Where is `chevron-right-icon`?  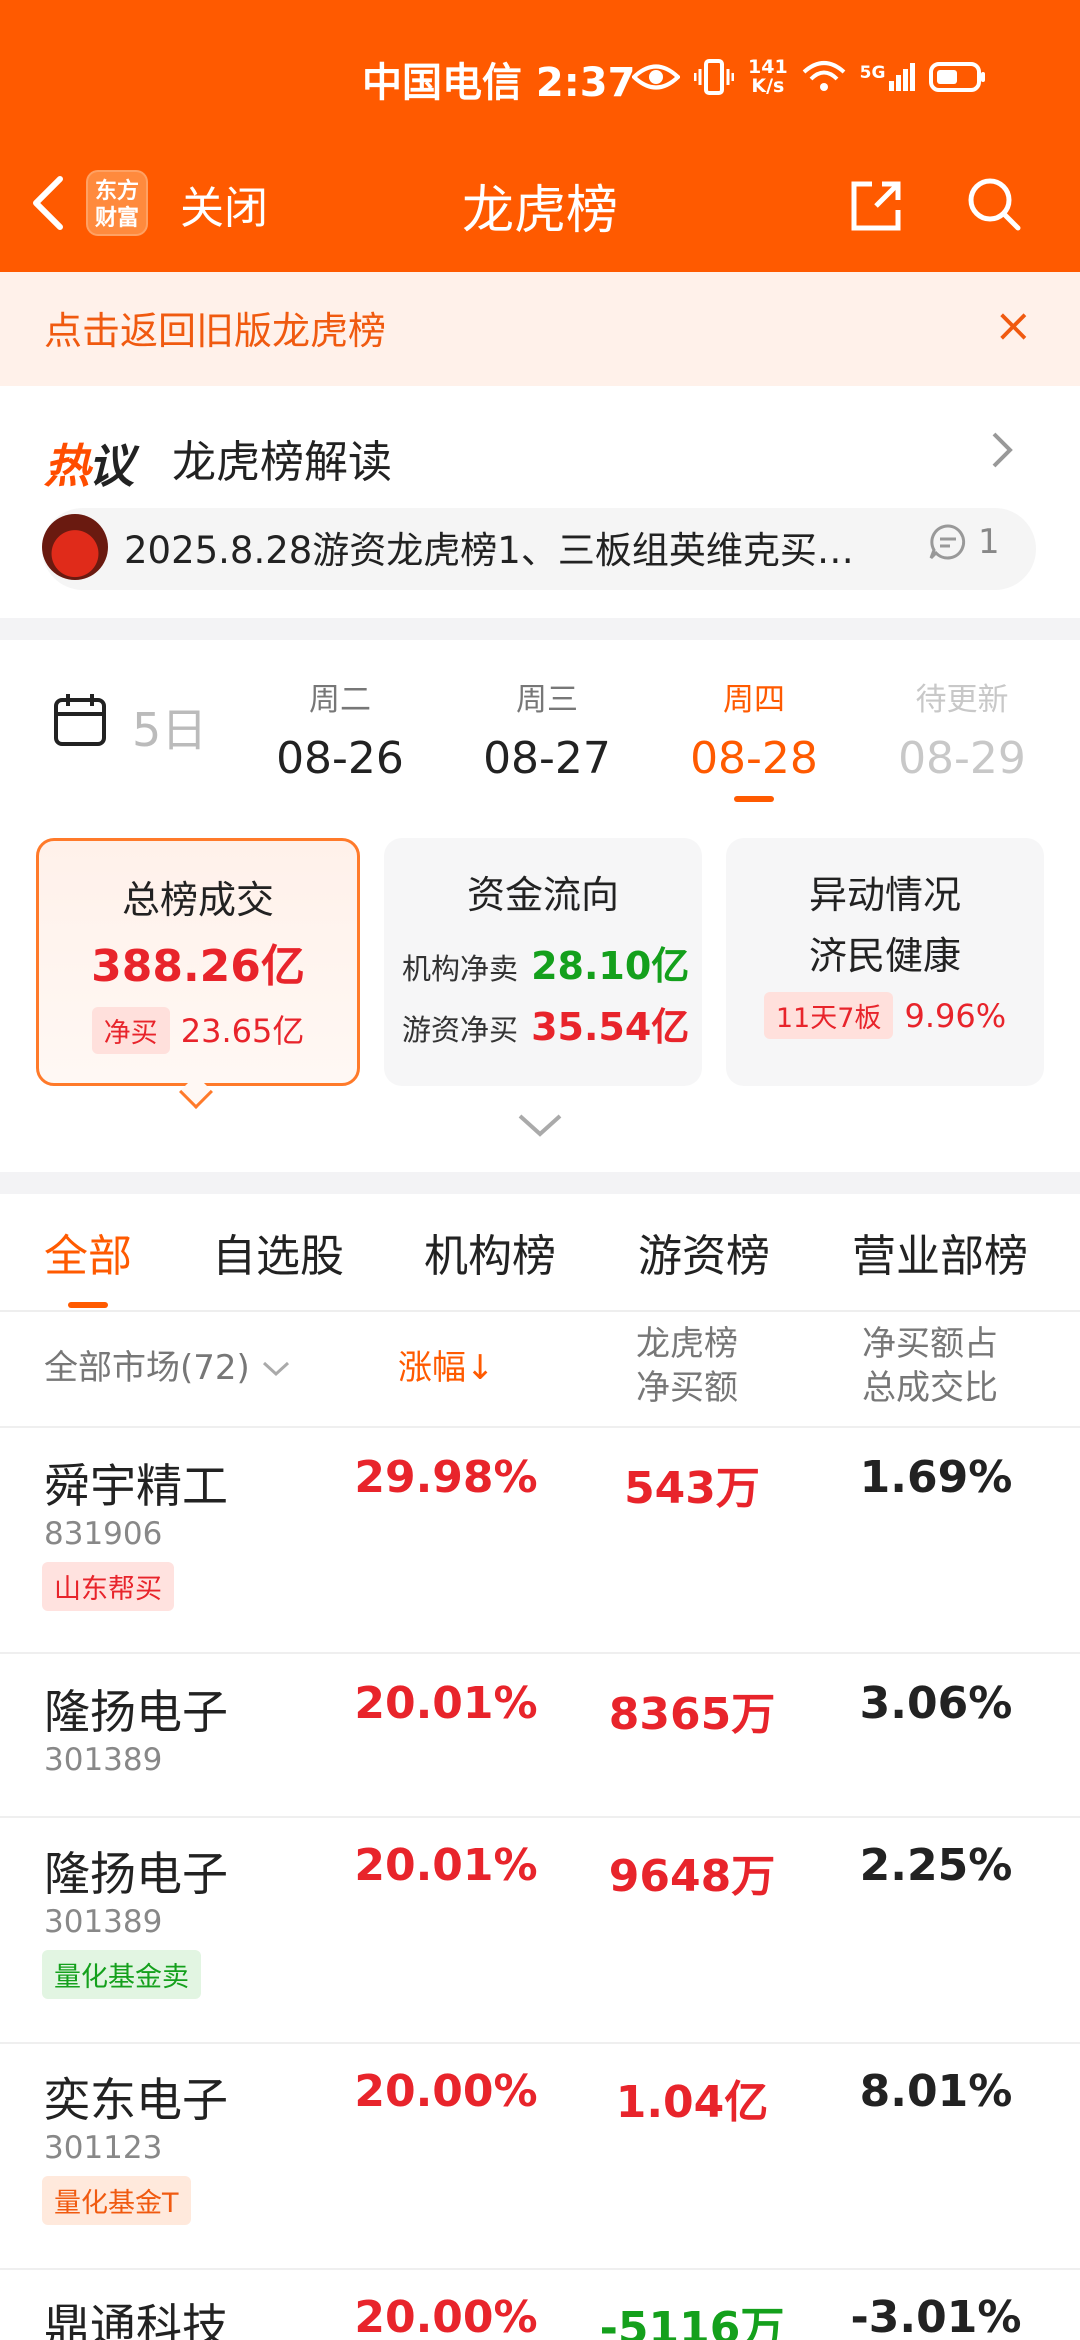 chevron-right-icon is located at coordinates (1002, 455).